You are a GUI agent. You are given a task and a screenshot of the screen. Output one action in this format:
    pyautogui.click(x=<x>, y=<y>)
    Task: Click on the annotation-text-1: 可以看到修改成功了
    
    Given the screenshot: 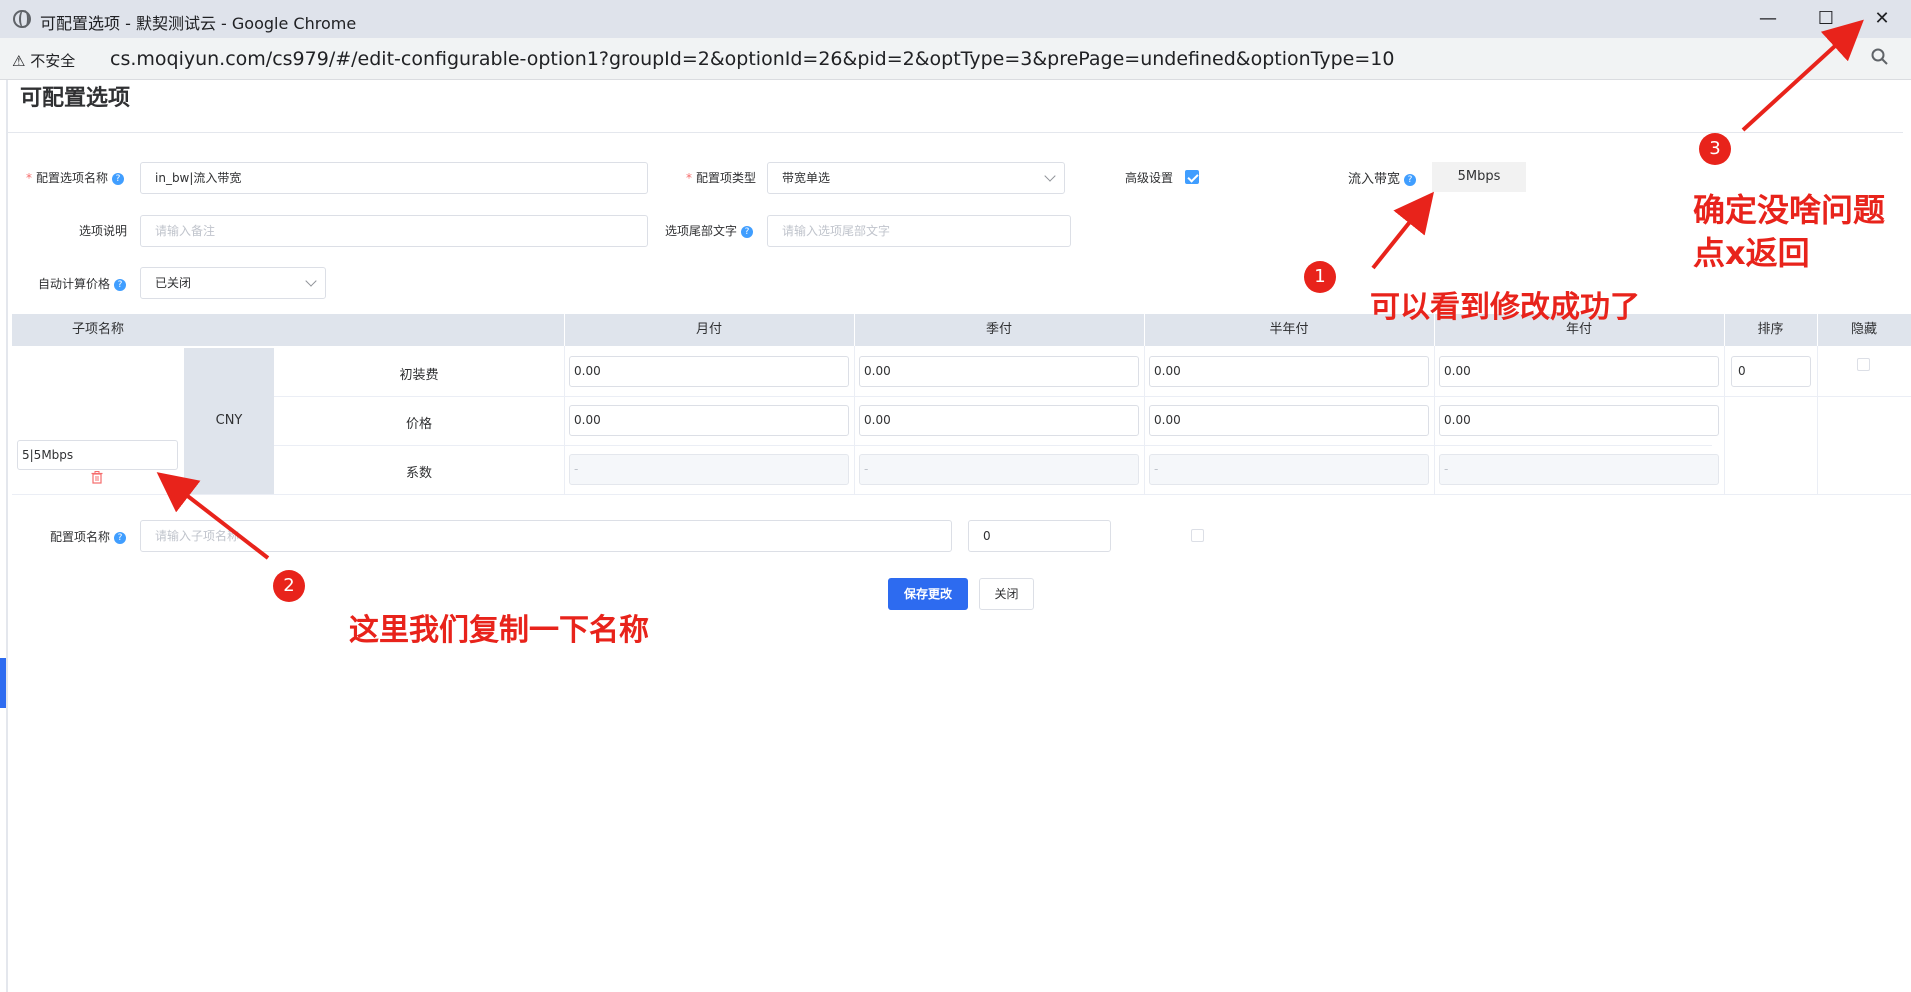 What is the action you would take?
    pyautogui.click(x=1505, y=307)
    